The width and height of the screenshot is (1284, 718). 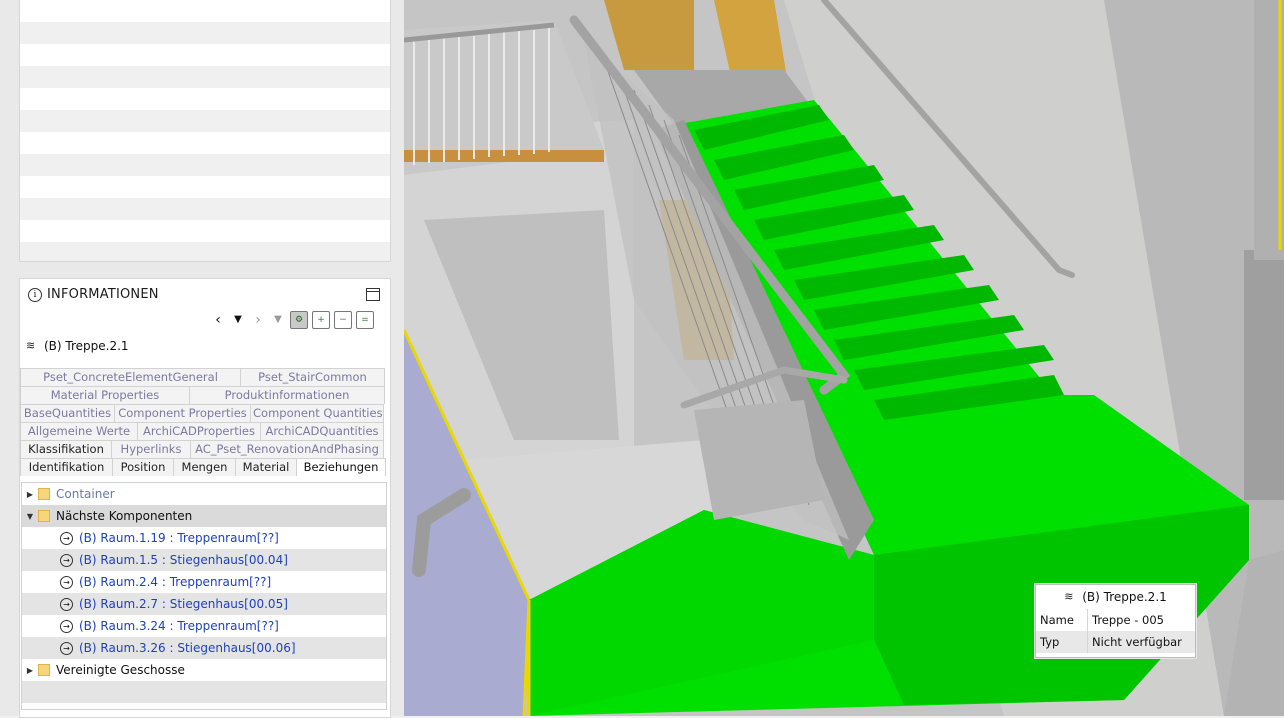 I want to click on link-selection-icon: ⚙, so click(x=299, y=320).